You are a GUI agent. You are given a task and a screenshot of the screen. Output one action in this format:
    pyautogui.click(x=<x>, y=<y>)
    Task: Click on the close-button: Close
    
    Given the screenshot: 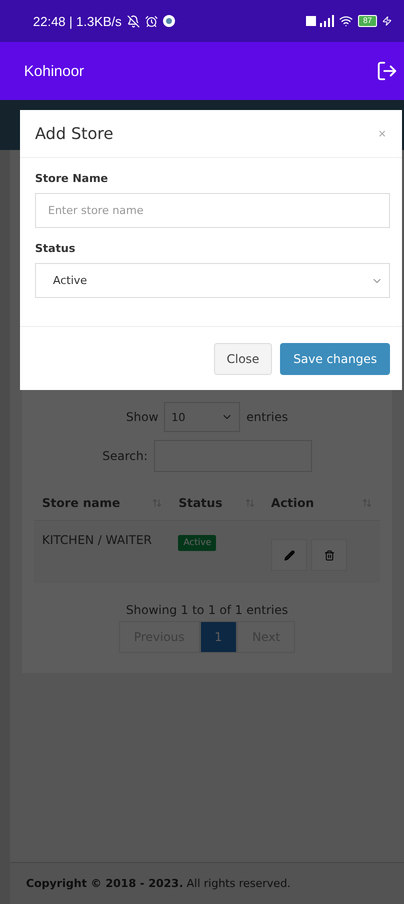 What is the action you would take?
    pyautogui.click(x=243, y=359)
    